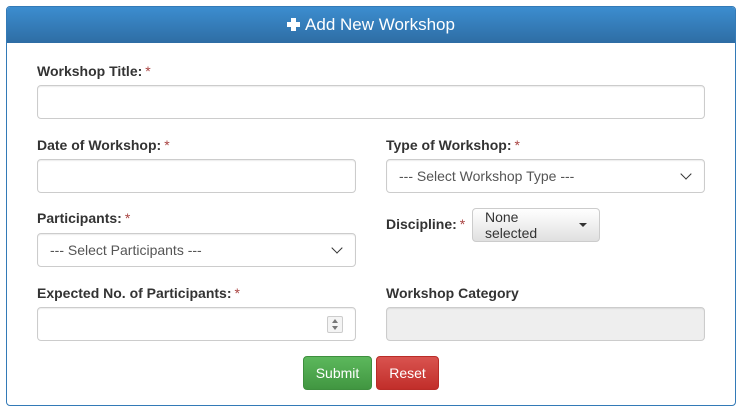  What do you see at coordinates (335, 324) in the screenshot?
I see `number-spinner` at bounding box center [335, 324].